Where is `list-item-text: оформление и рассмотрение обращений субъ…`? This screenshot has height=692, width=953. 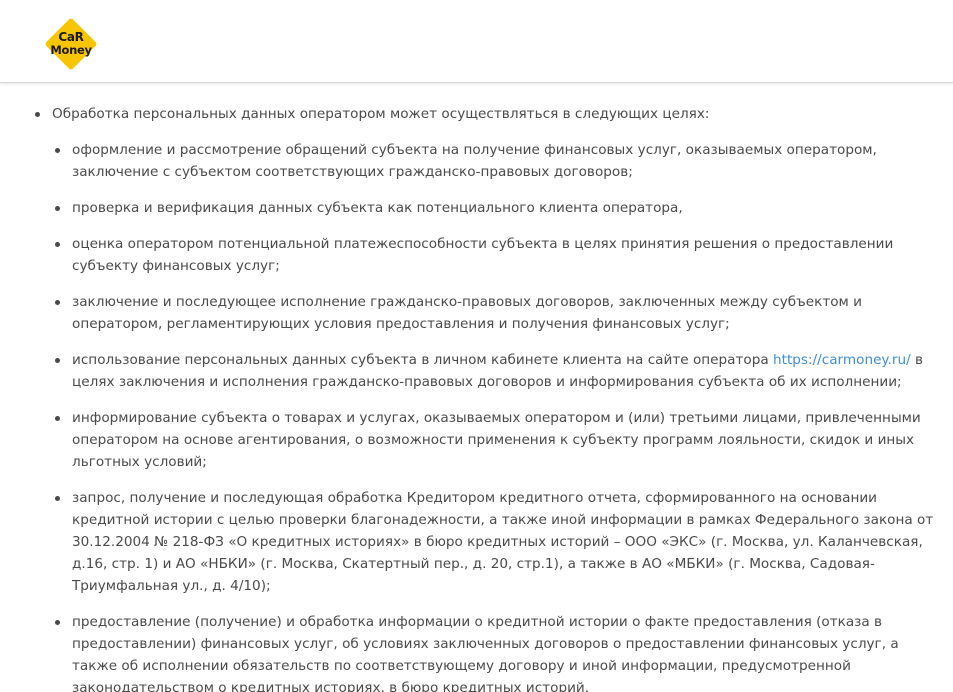
list-item-text: оформление и рассмотрение обращений субъ… is located at coordinates (474, 161).